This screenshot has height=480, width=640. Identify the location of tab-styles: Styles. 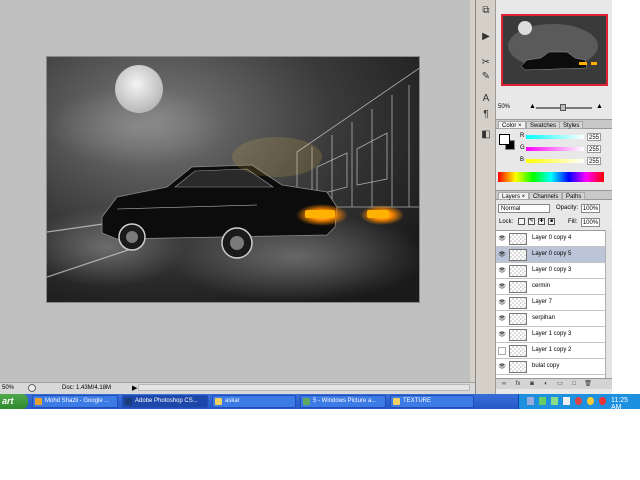
(571, 125).